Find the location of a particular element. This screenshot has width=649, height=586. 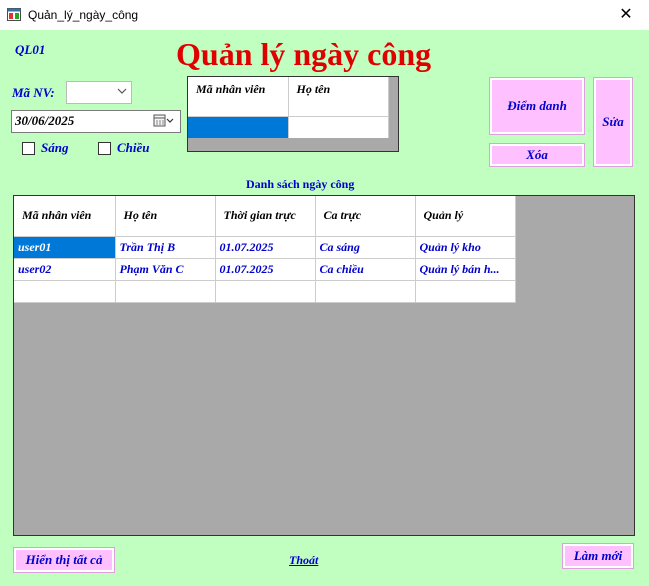

employee-grid-table: Mã nhân viên Họ tên is located at coordinates (288, 107).